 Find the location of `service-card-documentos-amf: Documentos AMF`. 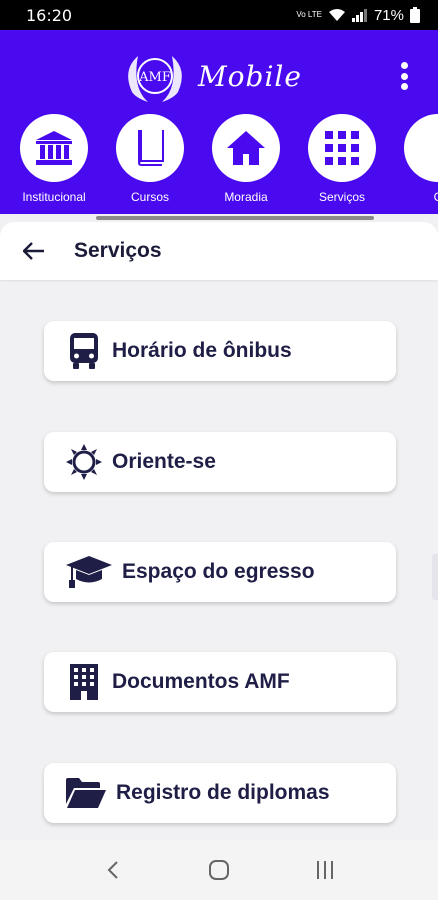

service-card-documentos-amf: Documentos AMF is located at coordinates (220, 682).